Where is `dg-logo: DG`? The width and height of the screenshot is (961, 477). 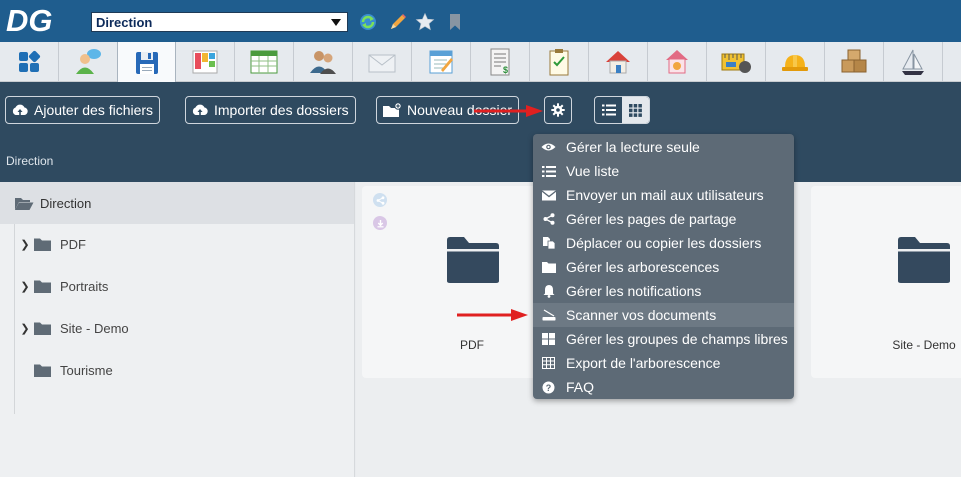
dg-logo: DG is located at coordinates (29, 20).